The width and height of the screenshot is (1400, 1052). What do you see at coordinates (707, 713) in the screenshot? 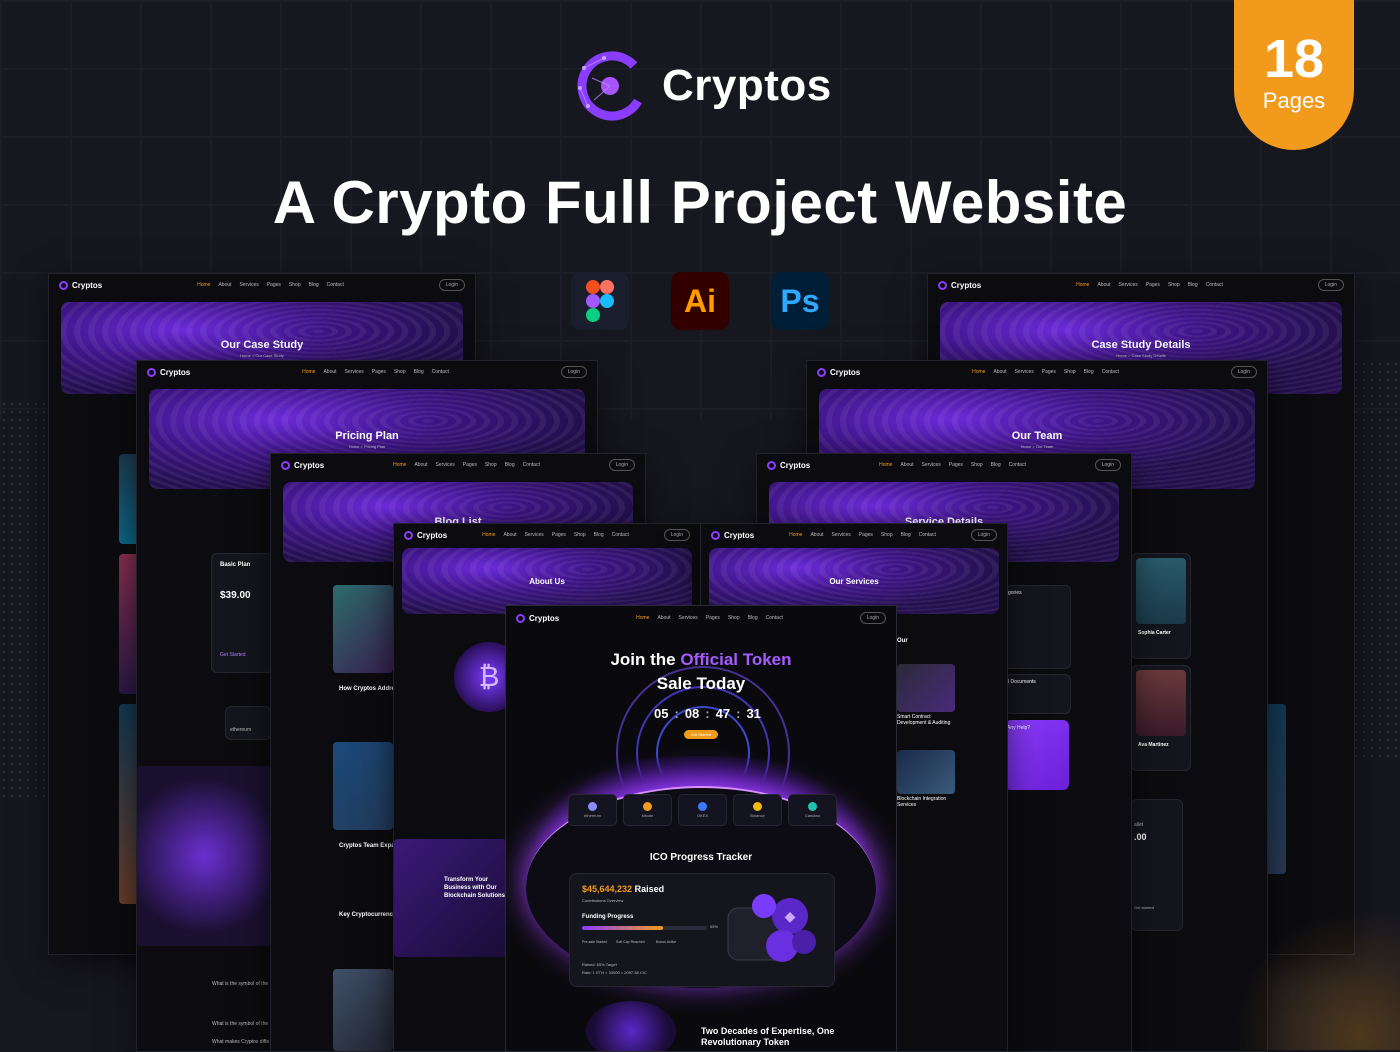
I see `countdown-timer: 05: 08: 47: 31` at bounding box center [707, 713].